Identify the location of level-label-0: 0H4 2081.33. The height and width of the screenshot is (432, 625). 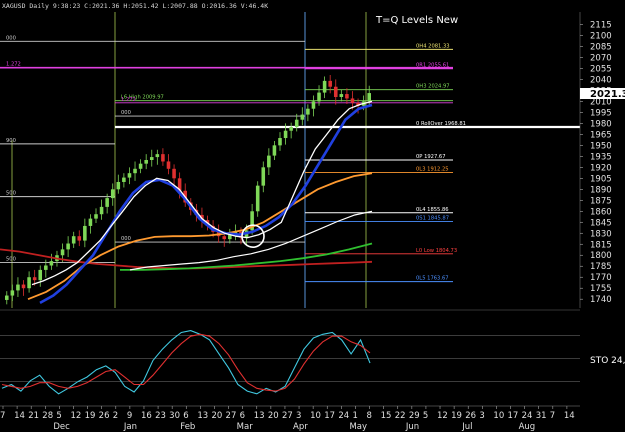
(433, 46).